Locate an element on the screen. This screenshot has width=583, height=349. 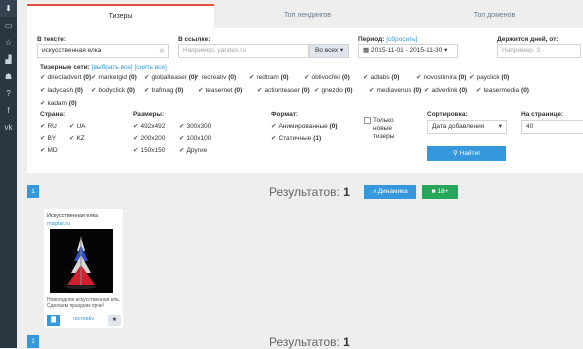
adult-toggle-button: ■ 18+ is located at coordinates (440, 192).